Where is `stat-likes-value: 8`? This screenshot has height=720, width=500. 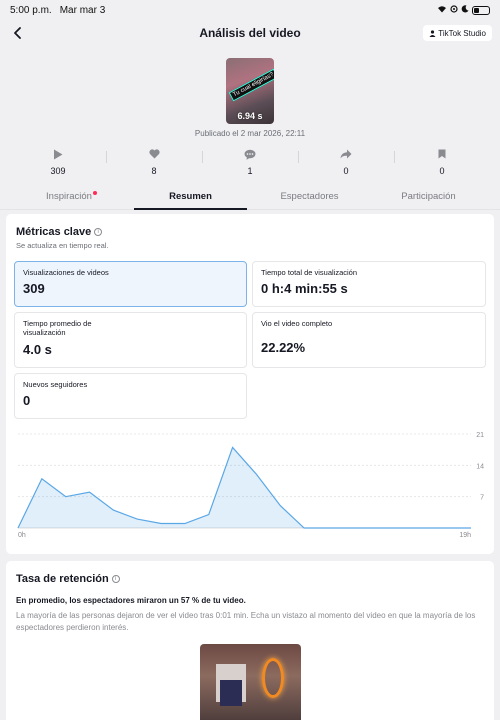
stat-likes-value: 8 is located at coordinates (154, 171).